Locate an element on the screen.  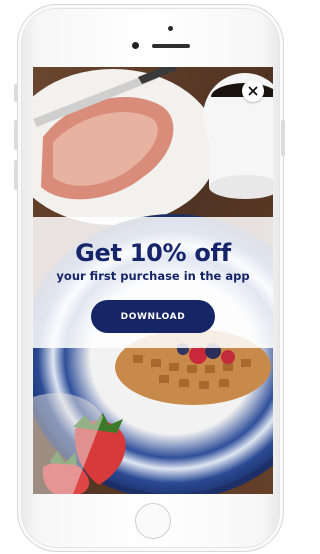
volume-down-button is located at coordinates (16, 175).